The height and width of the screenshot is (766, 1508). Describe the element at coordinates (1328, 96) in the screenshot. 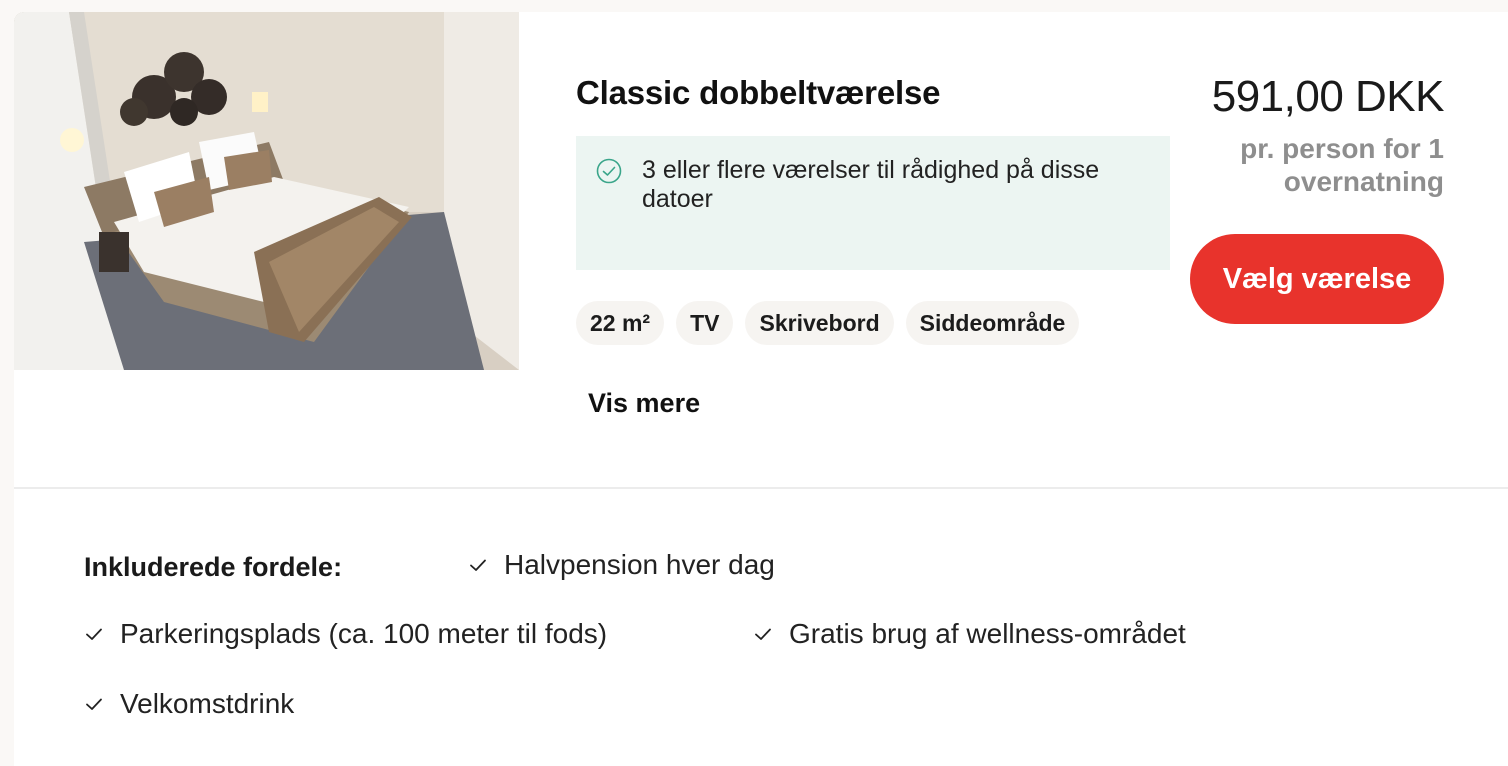

I see `room-price: 591,00 DKK` at that location.